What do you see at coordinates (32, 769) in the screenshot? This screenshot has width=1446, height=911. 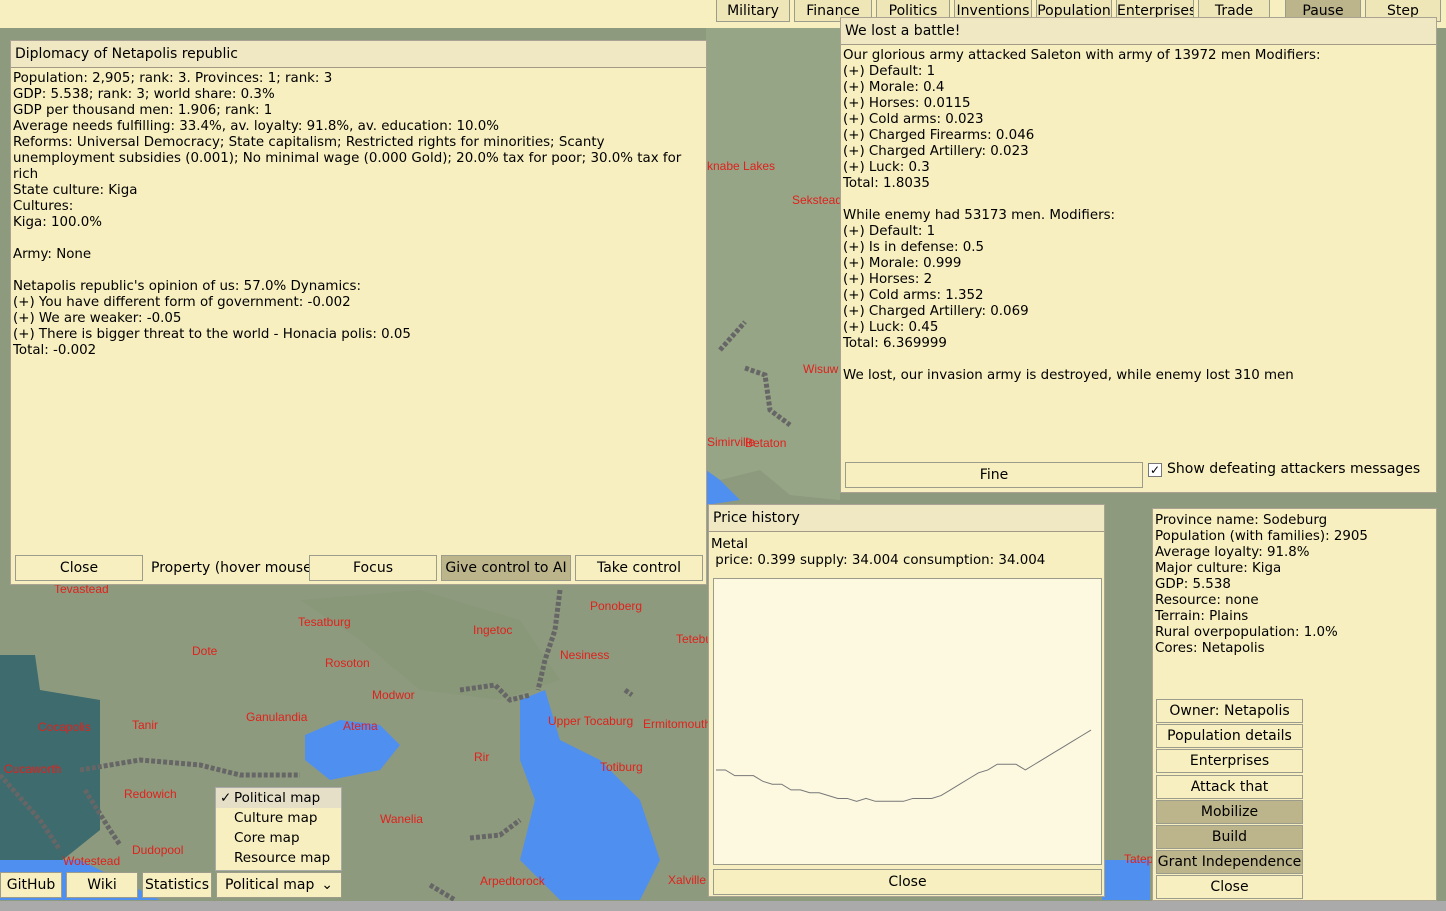 I see `map-label: Cucaworth` at bounding box center [32, 769].